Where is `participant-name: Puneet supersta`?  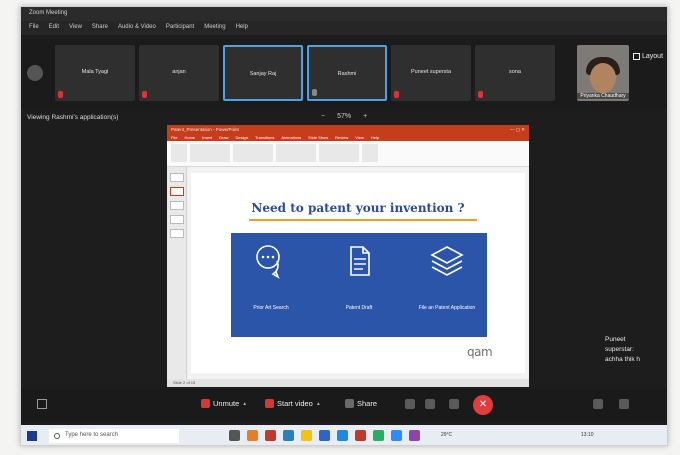 participant-name: Puneet supersta is located at coordinates (431, 72).